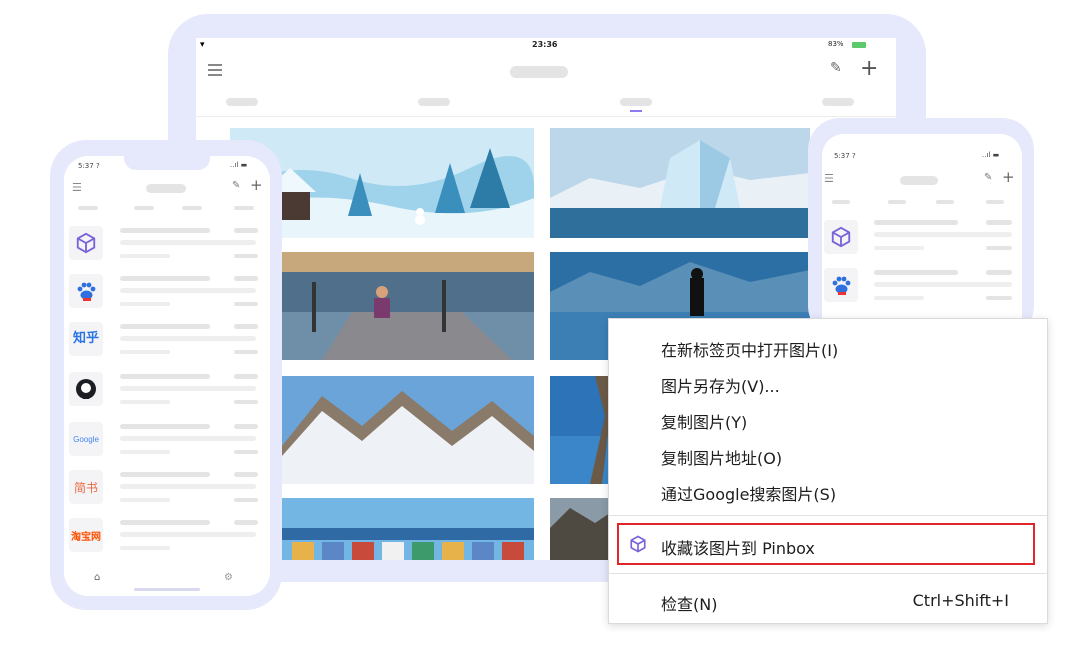  I want to click on tablet-divider, so click(546, 116).